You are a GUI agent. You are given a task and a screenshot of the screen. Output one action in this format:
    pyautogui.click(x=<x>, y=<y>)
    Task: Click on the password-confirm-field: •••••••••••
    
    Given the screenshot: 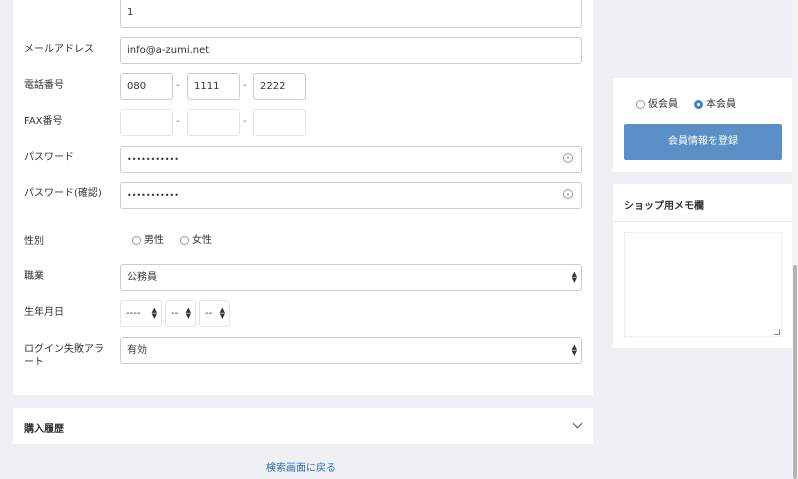 What is the action you would take?
    pyautogui.click(x=351, y=195)
    